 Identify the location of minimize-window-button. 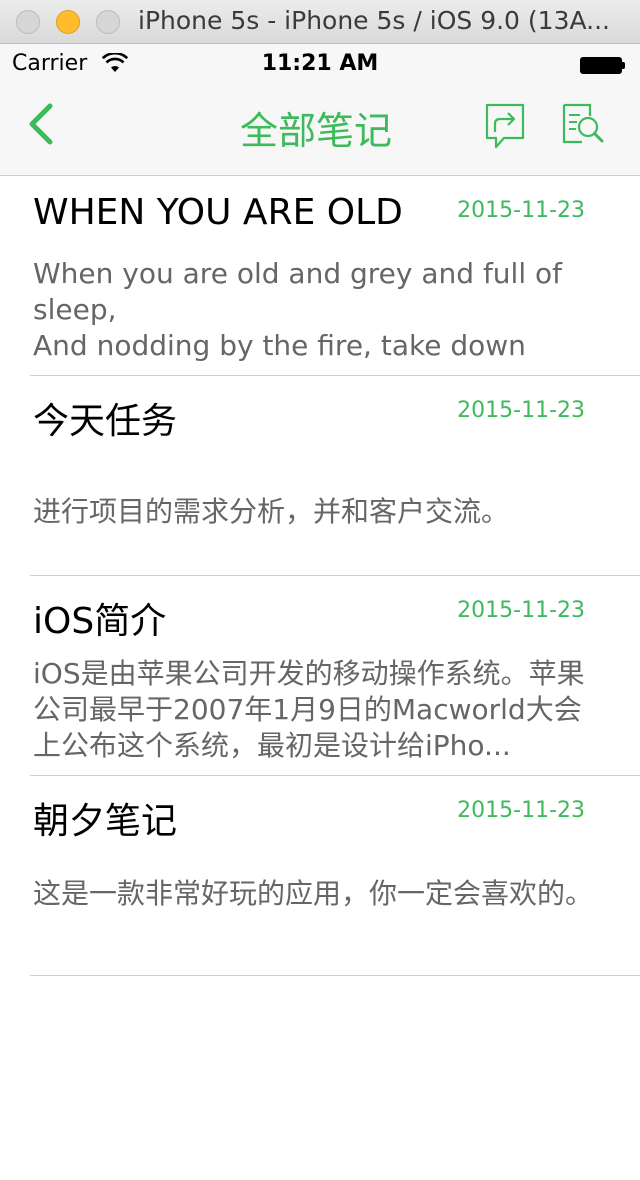
(68, 22).